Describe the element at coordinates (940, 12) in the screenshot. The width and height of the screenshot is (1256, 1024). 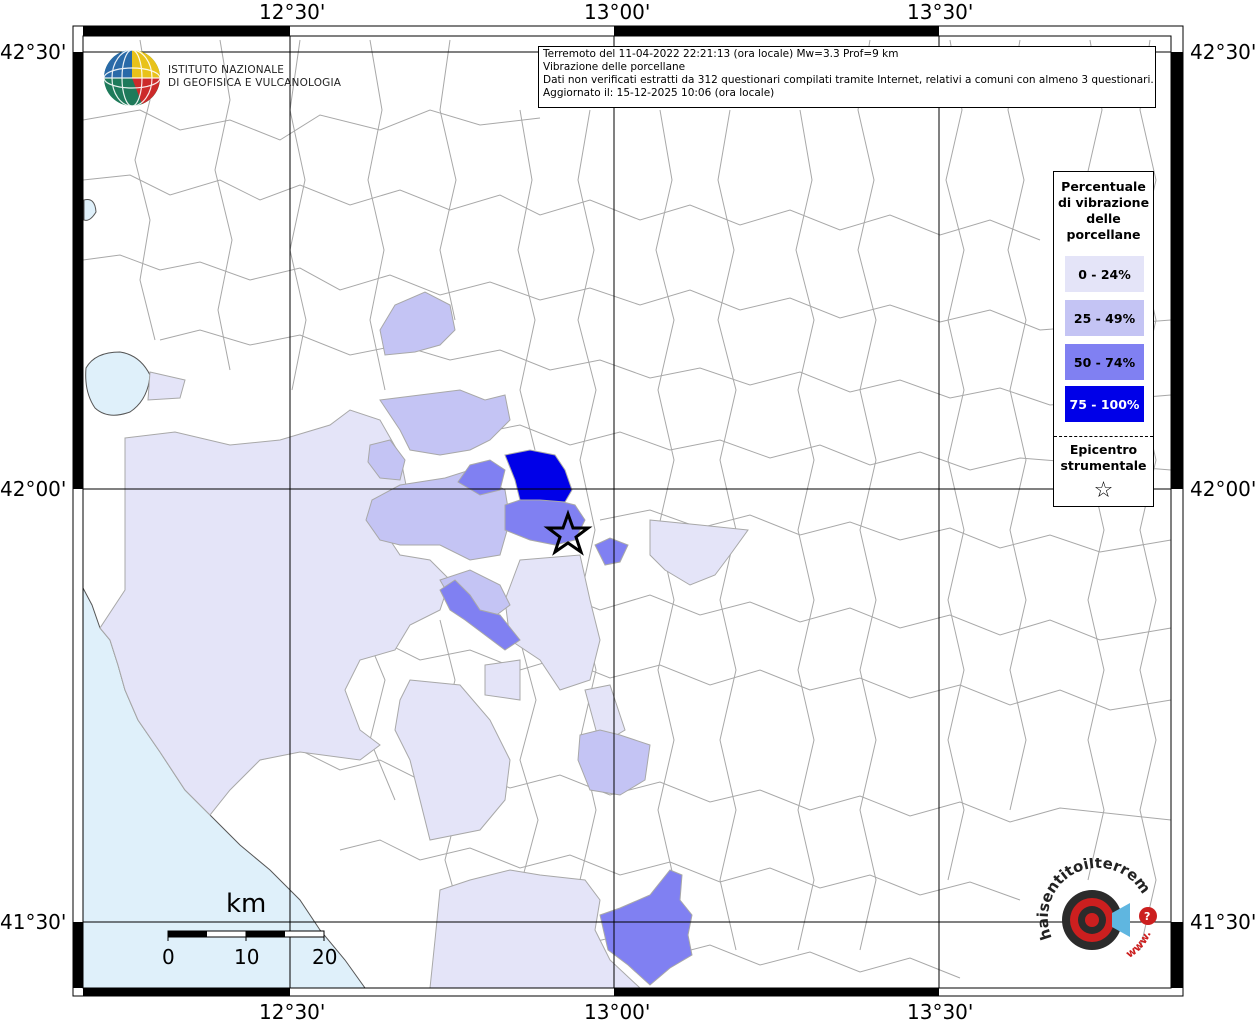
I see `lon-label-top-3: 13°30'` at that location.